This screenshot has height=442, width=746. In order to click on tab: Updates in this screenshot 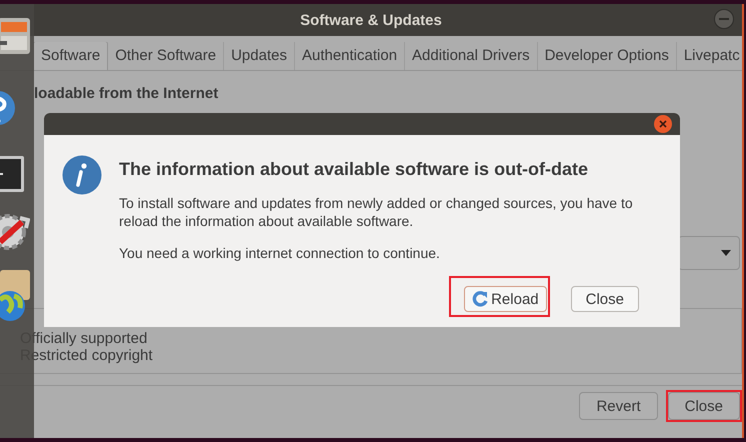, I will do `click(259, 56)`.